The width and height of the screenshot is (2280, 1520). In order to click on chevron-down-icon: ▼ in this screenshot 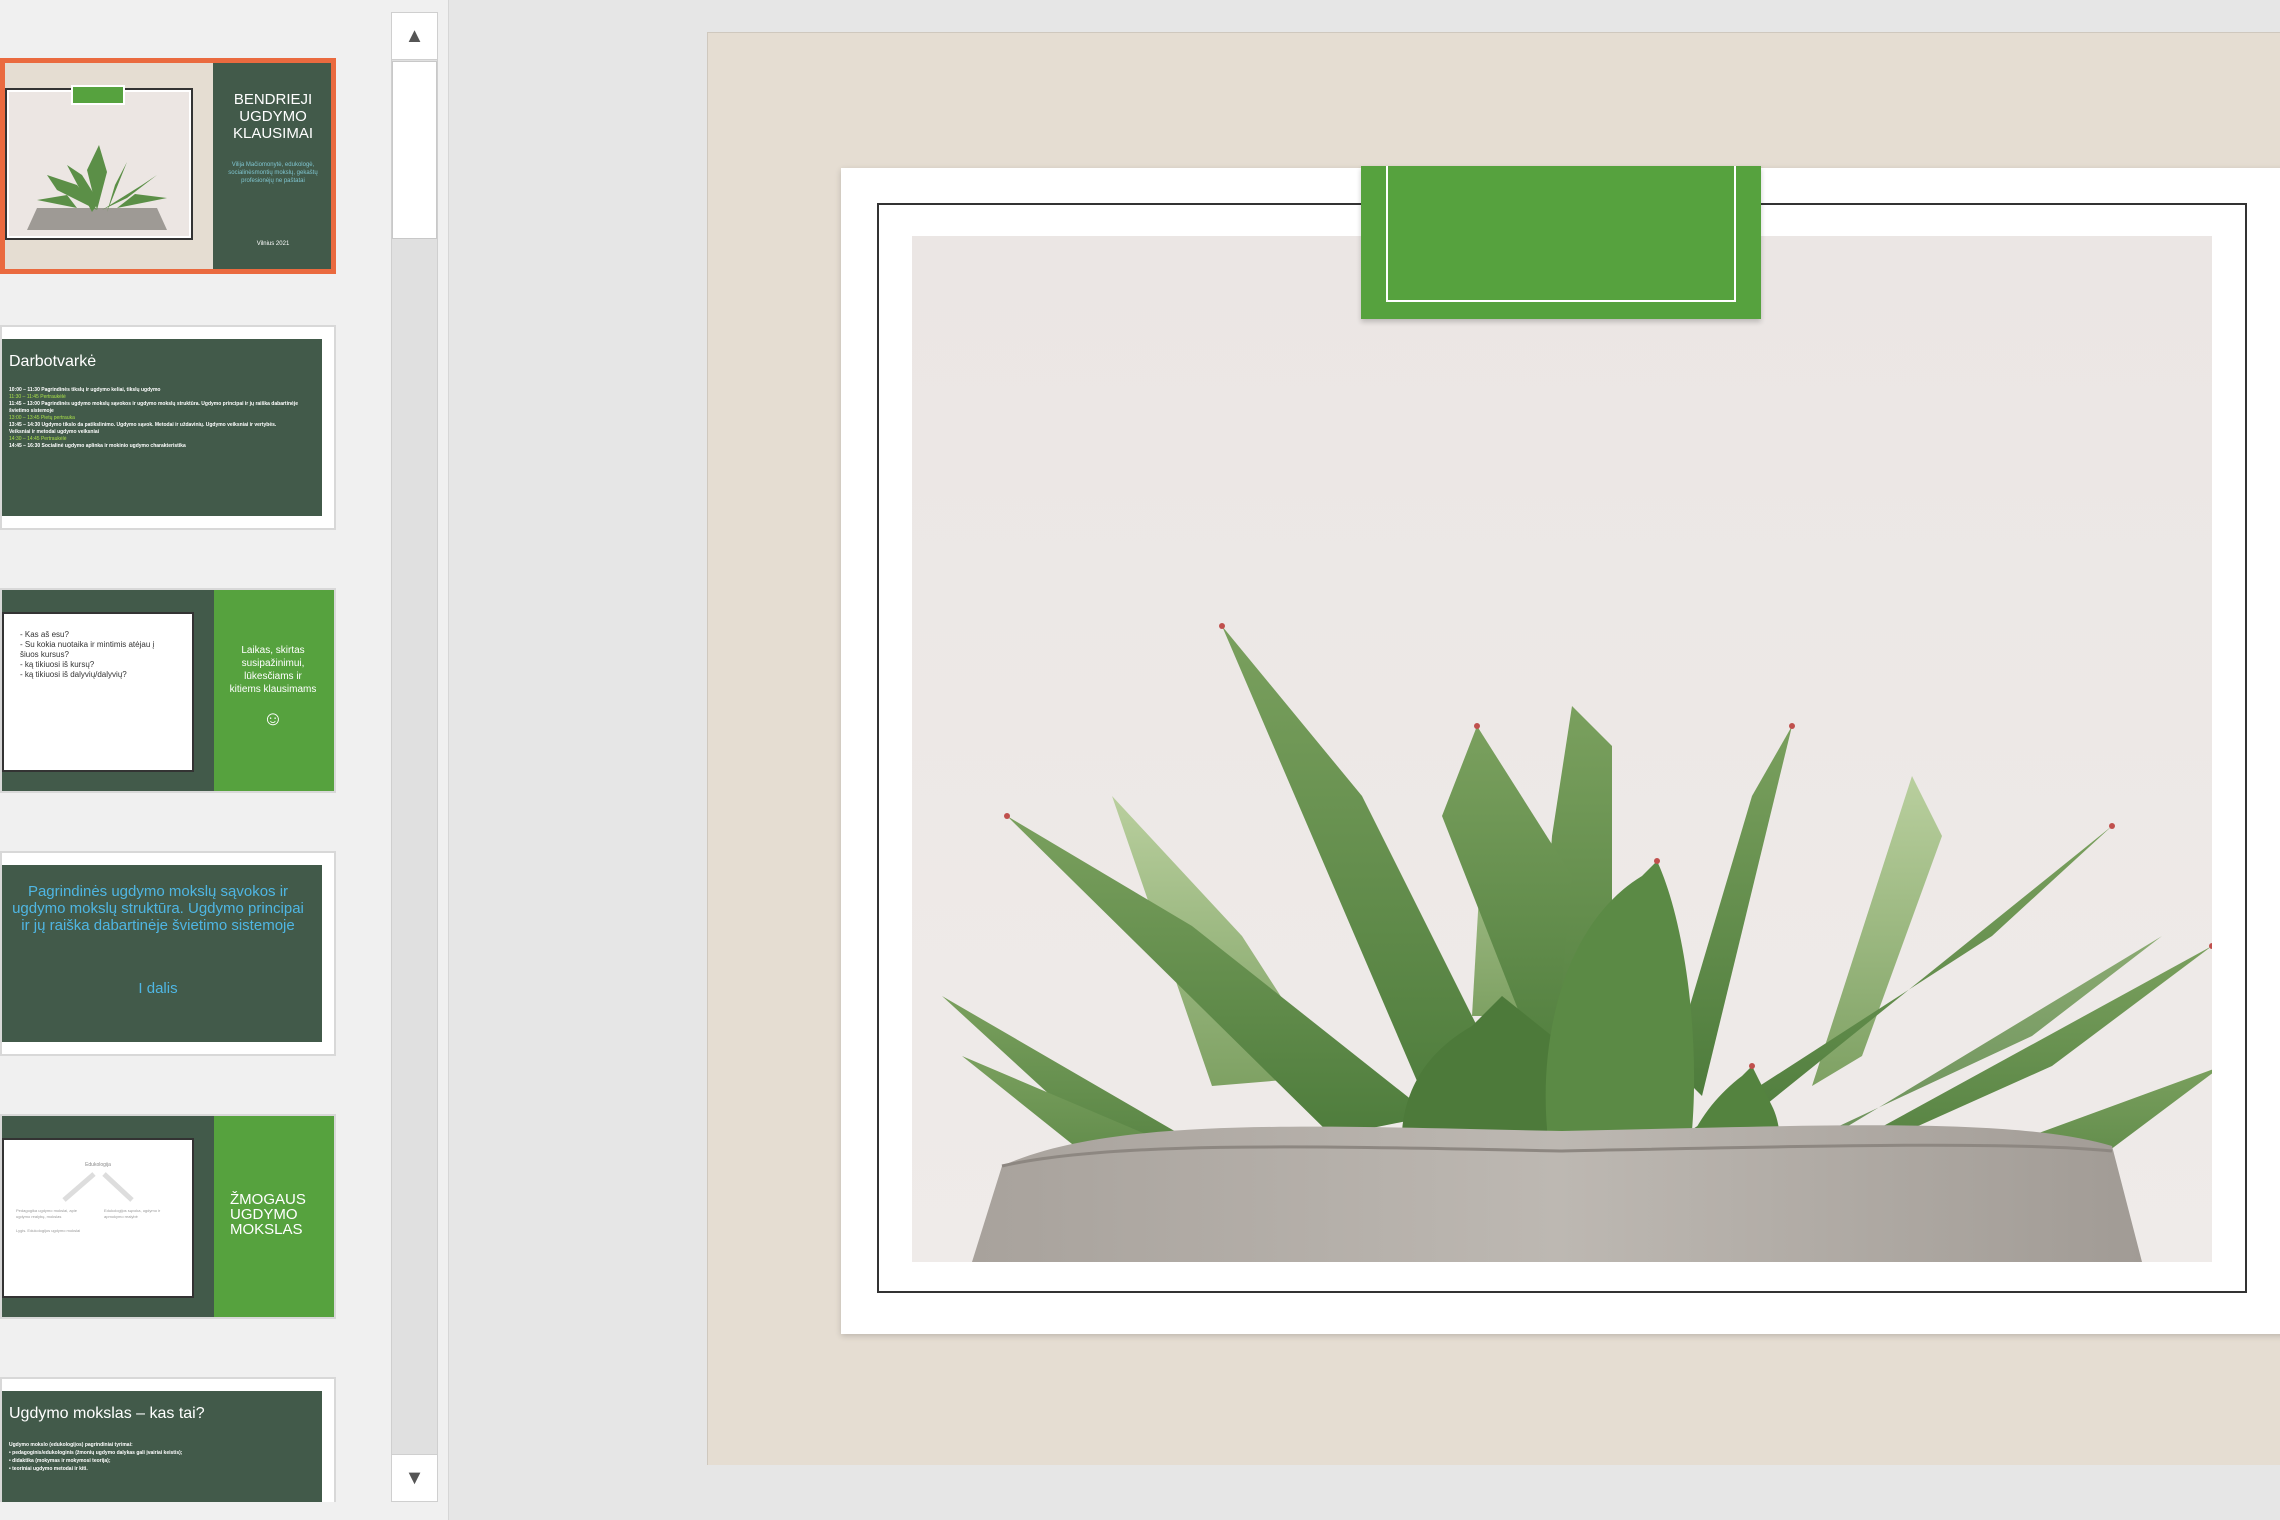, I will do `click(414, 1477)`.